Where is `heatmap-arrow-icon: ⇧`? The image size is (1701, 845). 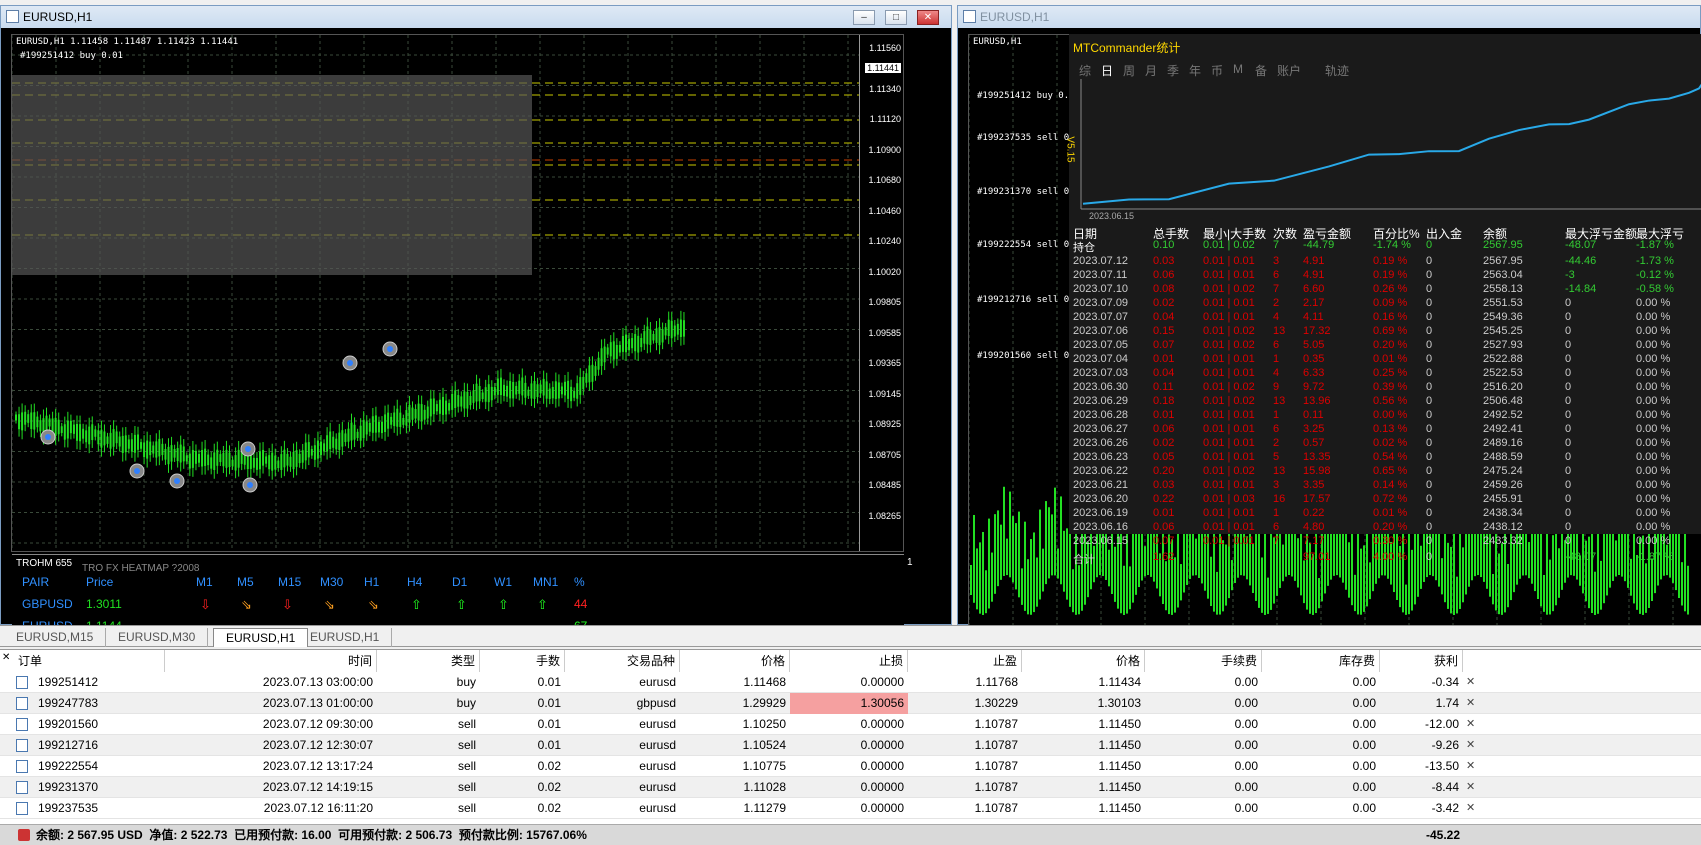
heatmap-arrow-icon: ⇧ is located at coordinates (503, 604).